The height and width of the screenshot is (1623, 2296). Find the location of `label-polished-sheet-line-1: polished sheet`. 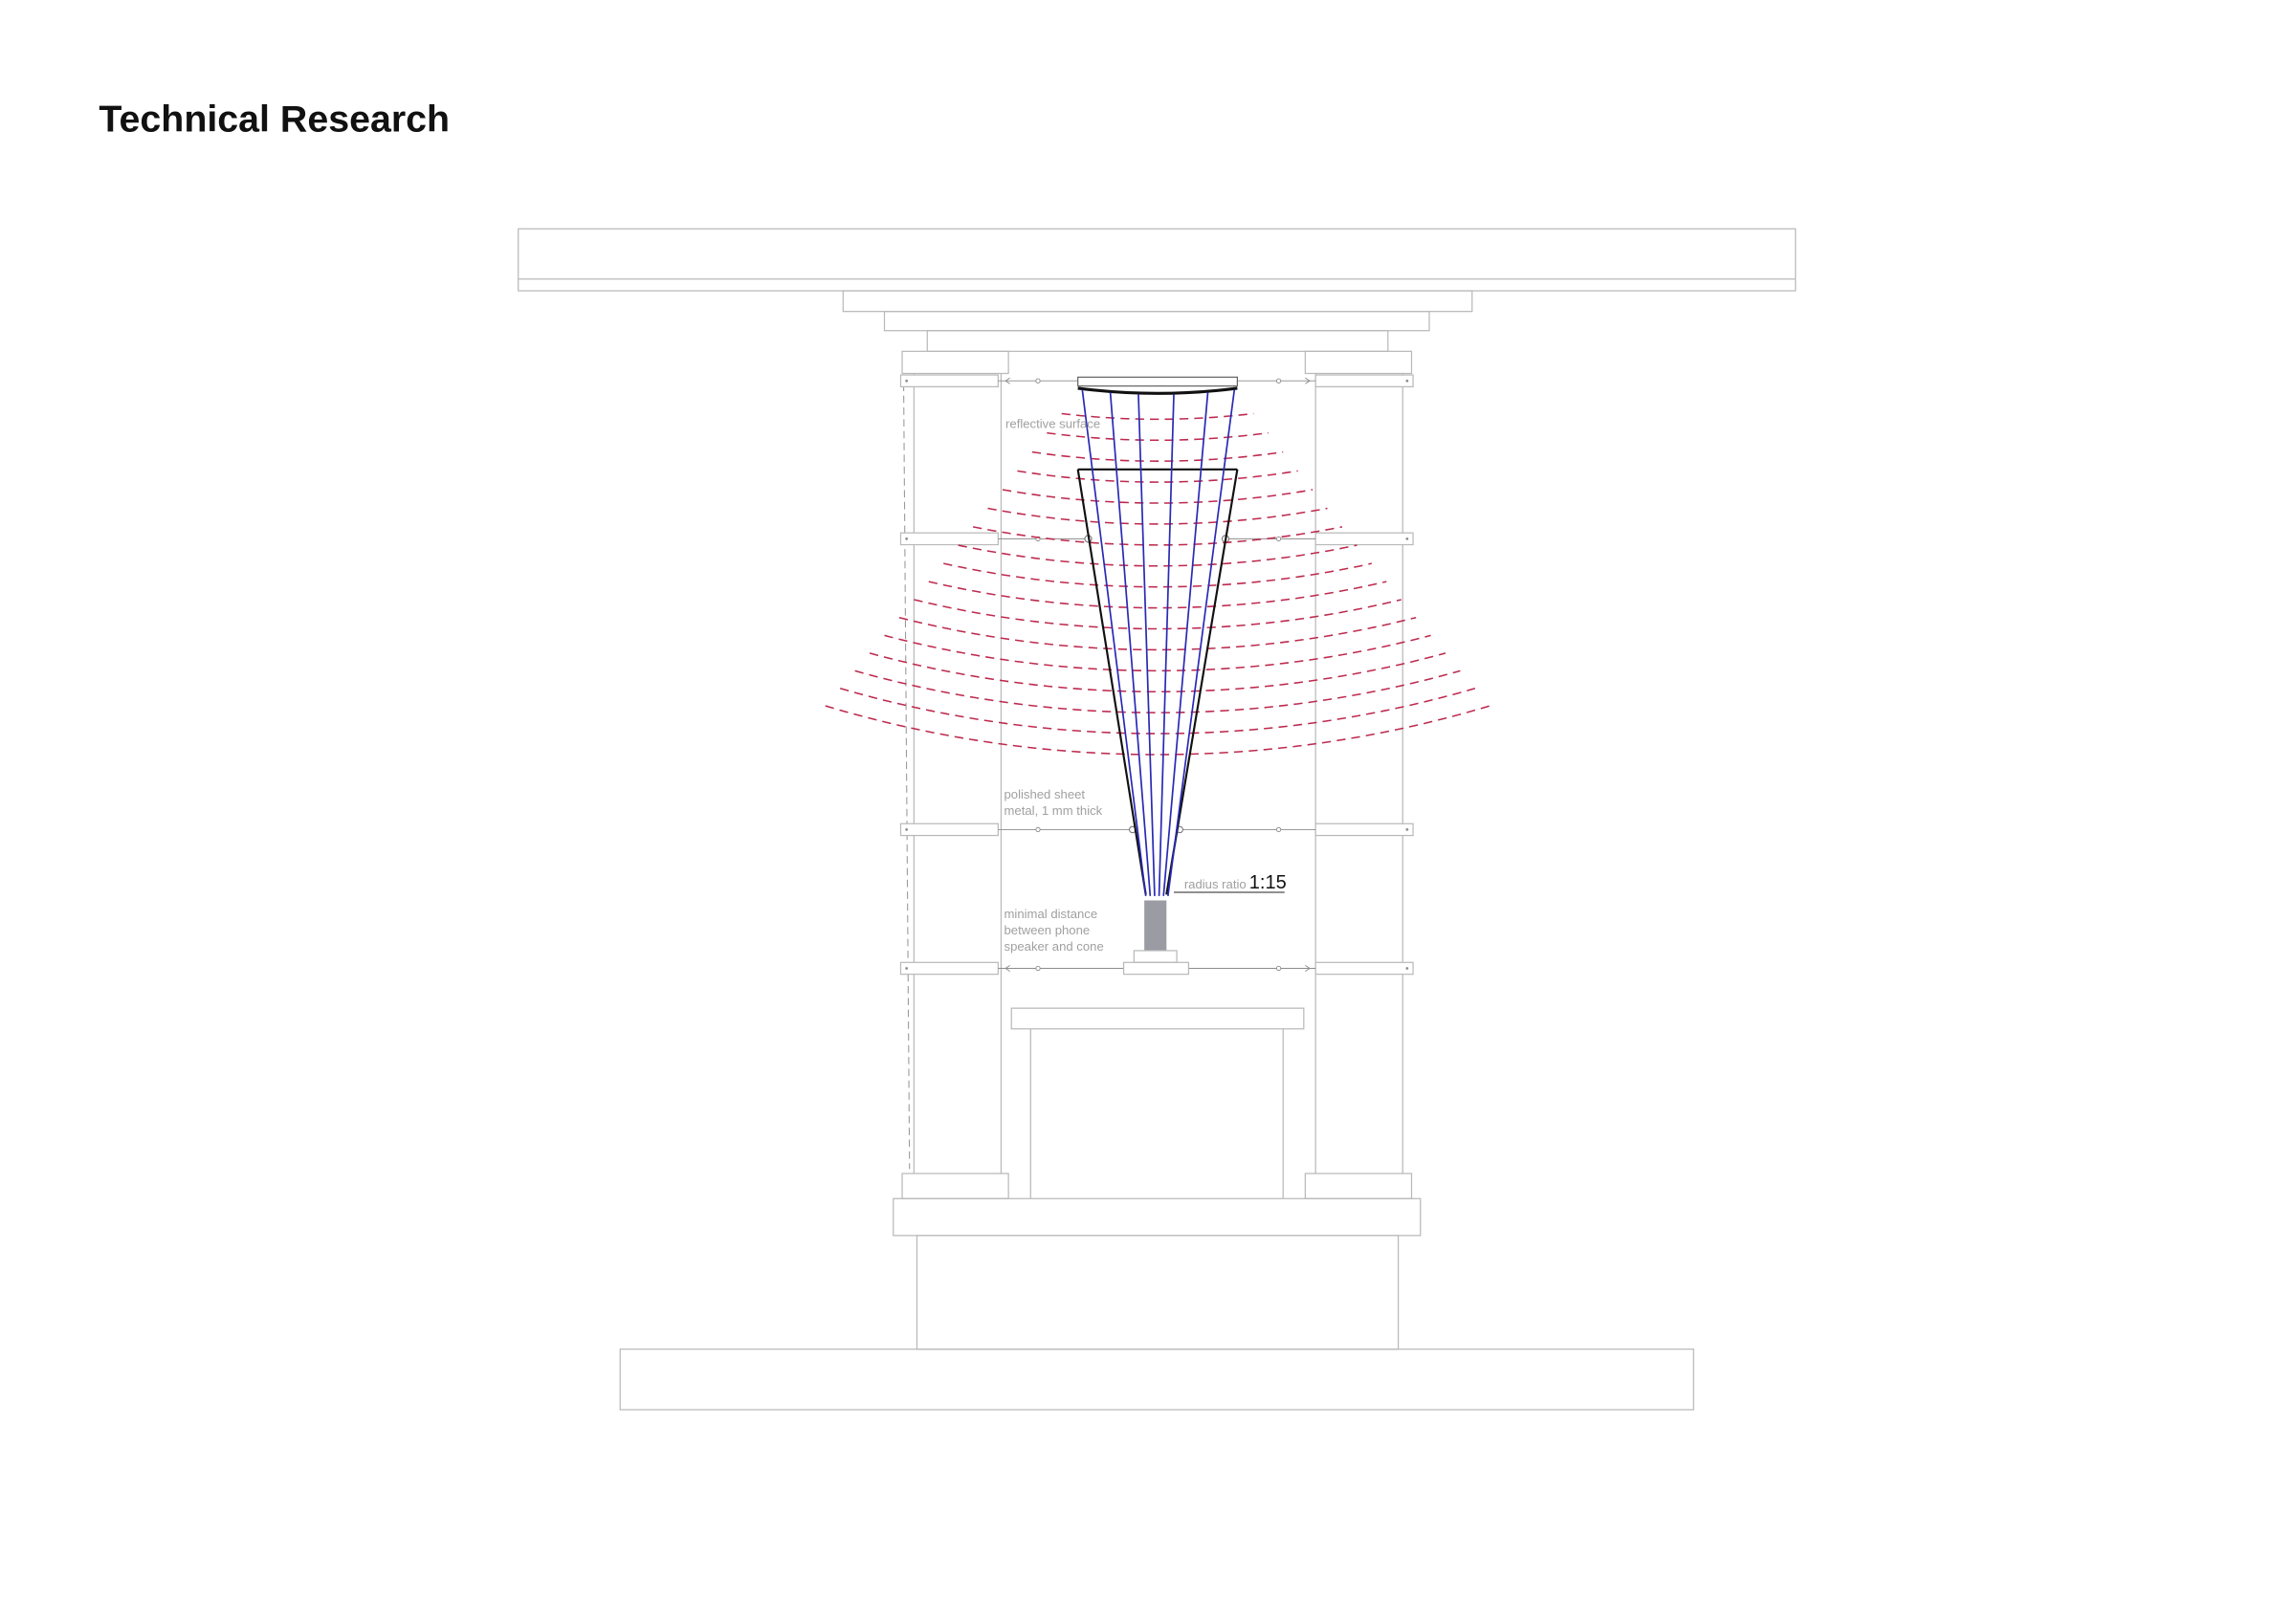

label-polished-sheet-line-1: polished sheet is located at coordinates (1045, 794).